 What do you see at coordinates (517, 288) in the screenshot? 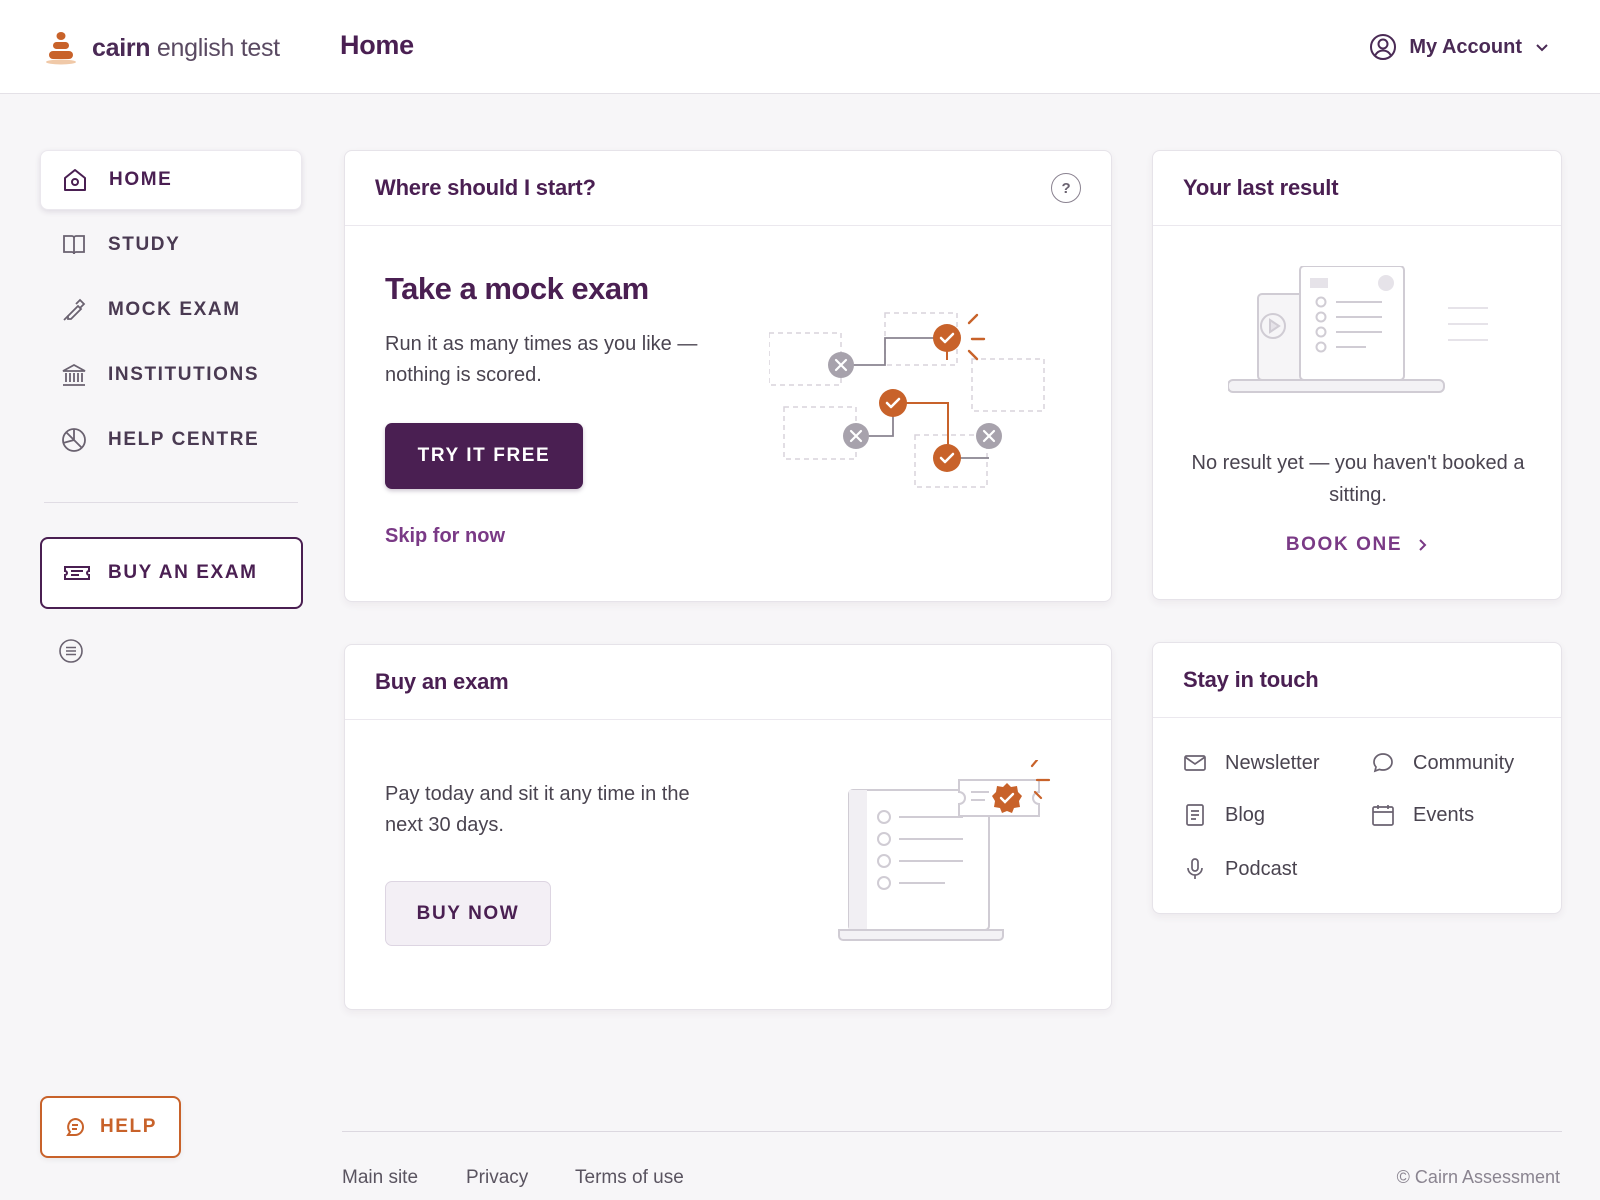
I see `mock-exam-heading: Take a mock exam` at bounding box center [517, 288].